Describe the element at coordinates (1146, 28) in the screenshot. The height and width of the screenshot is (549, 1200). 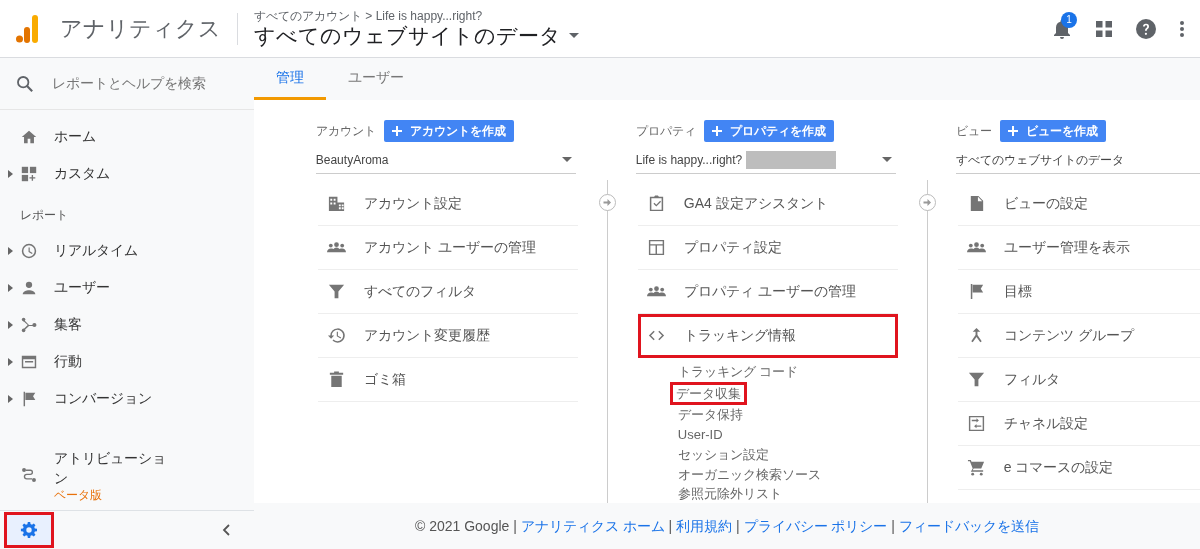
I see `help-icon` at that location.